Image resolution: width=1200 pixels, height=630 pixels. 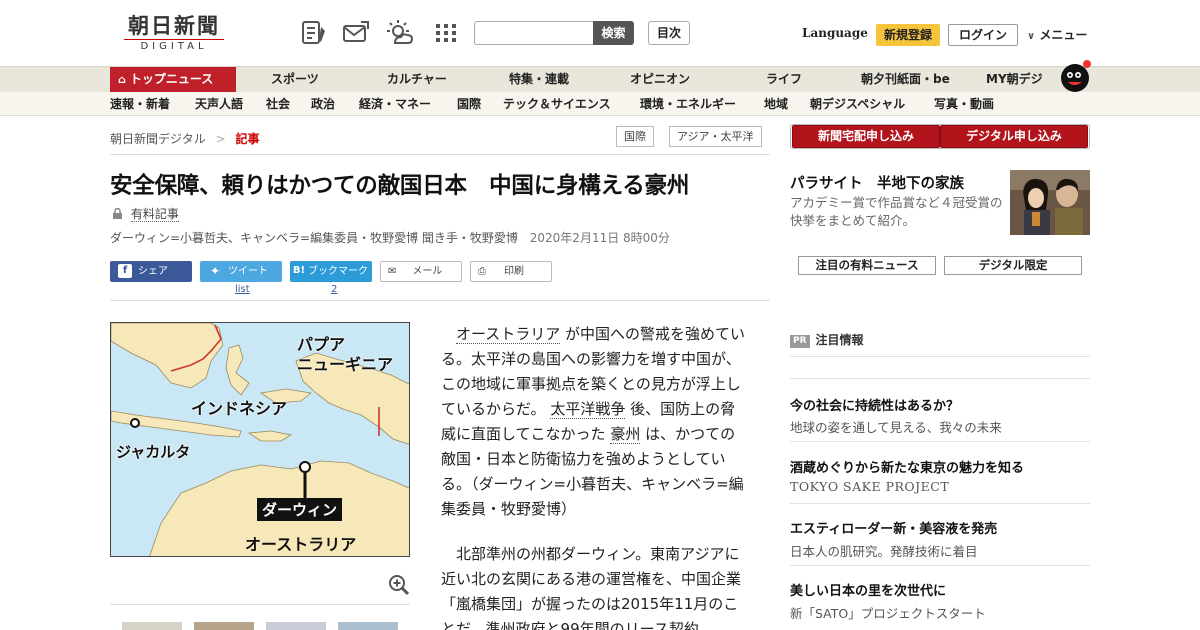 I want to click on search-button: 検索, so click(x=613, y=33).